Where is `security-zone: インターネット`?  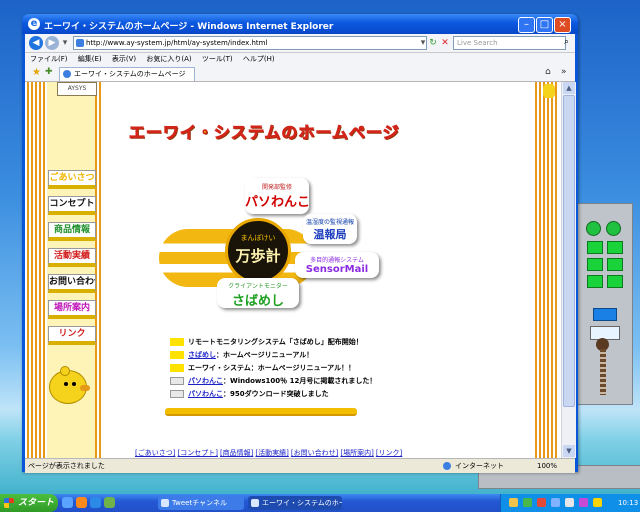 security-zone: インターネット is located at coordinates (473, 466).